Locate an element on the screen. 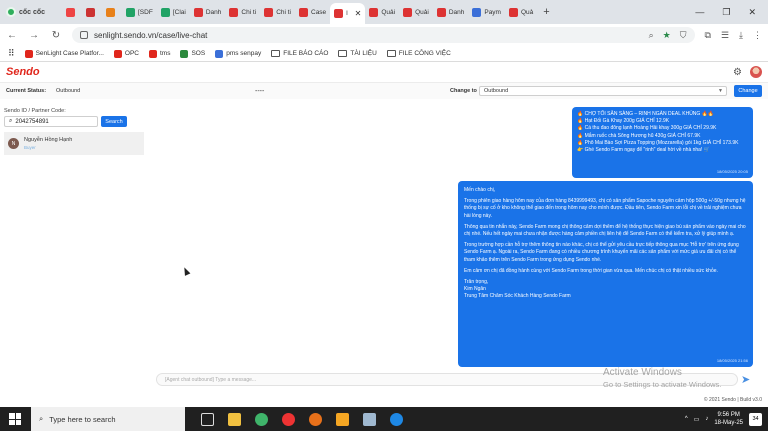 This screenshot has width=768, height=431. send-icon: ➤ is located at coordinates (745, 379).